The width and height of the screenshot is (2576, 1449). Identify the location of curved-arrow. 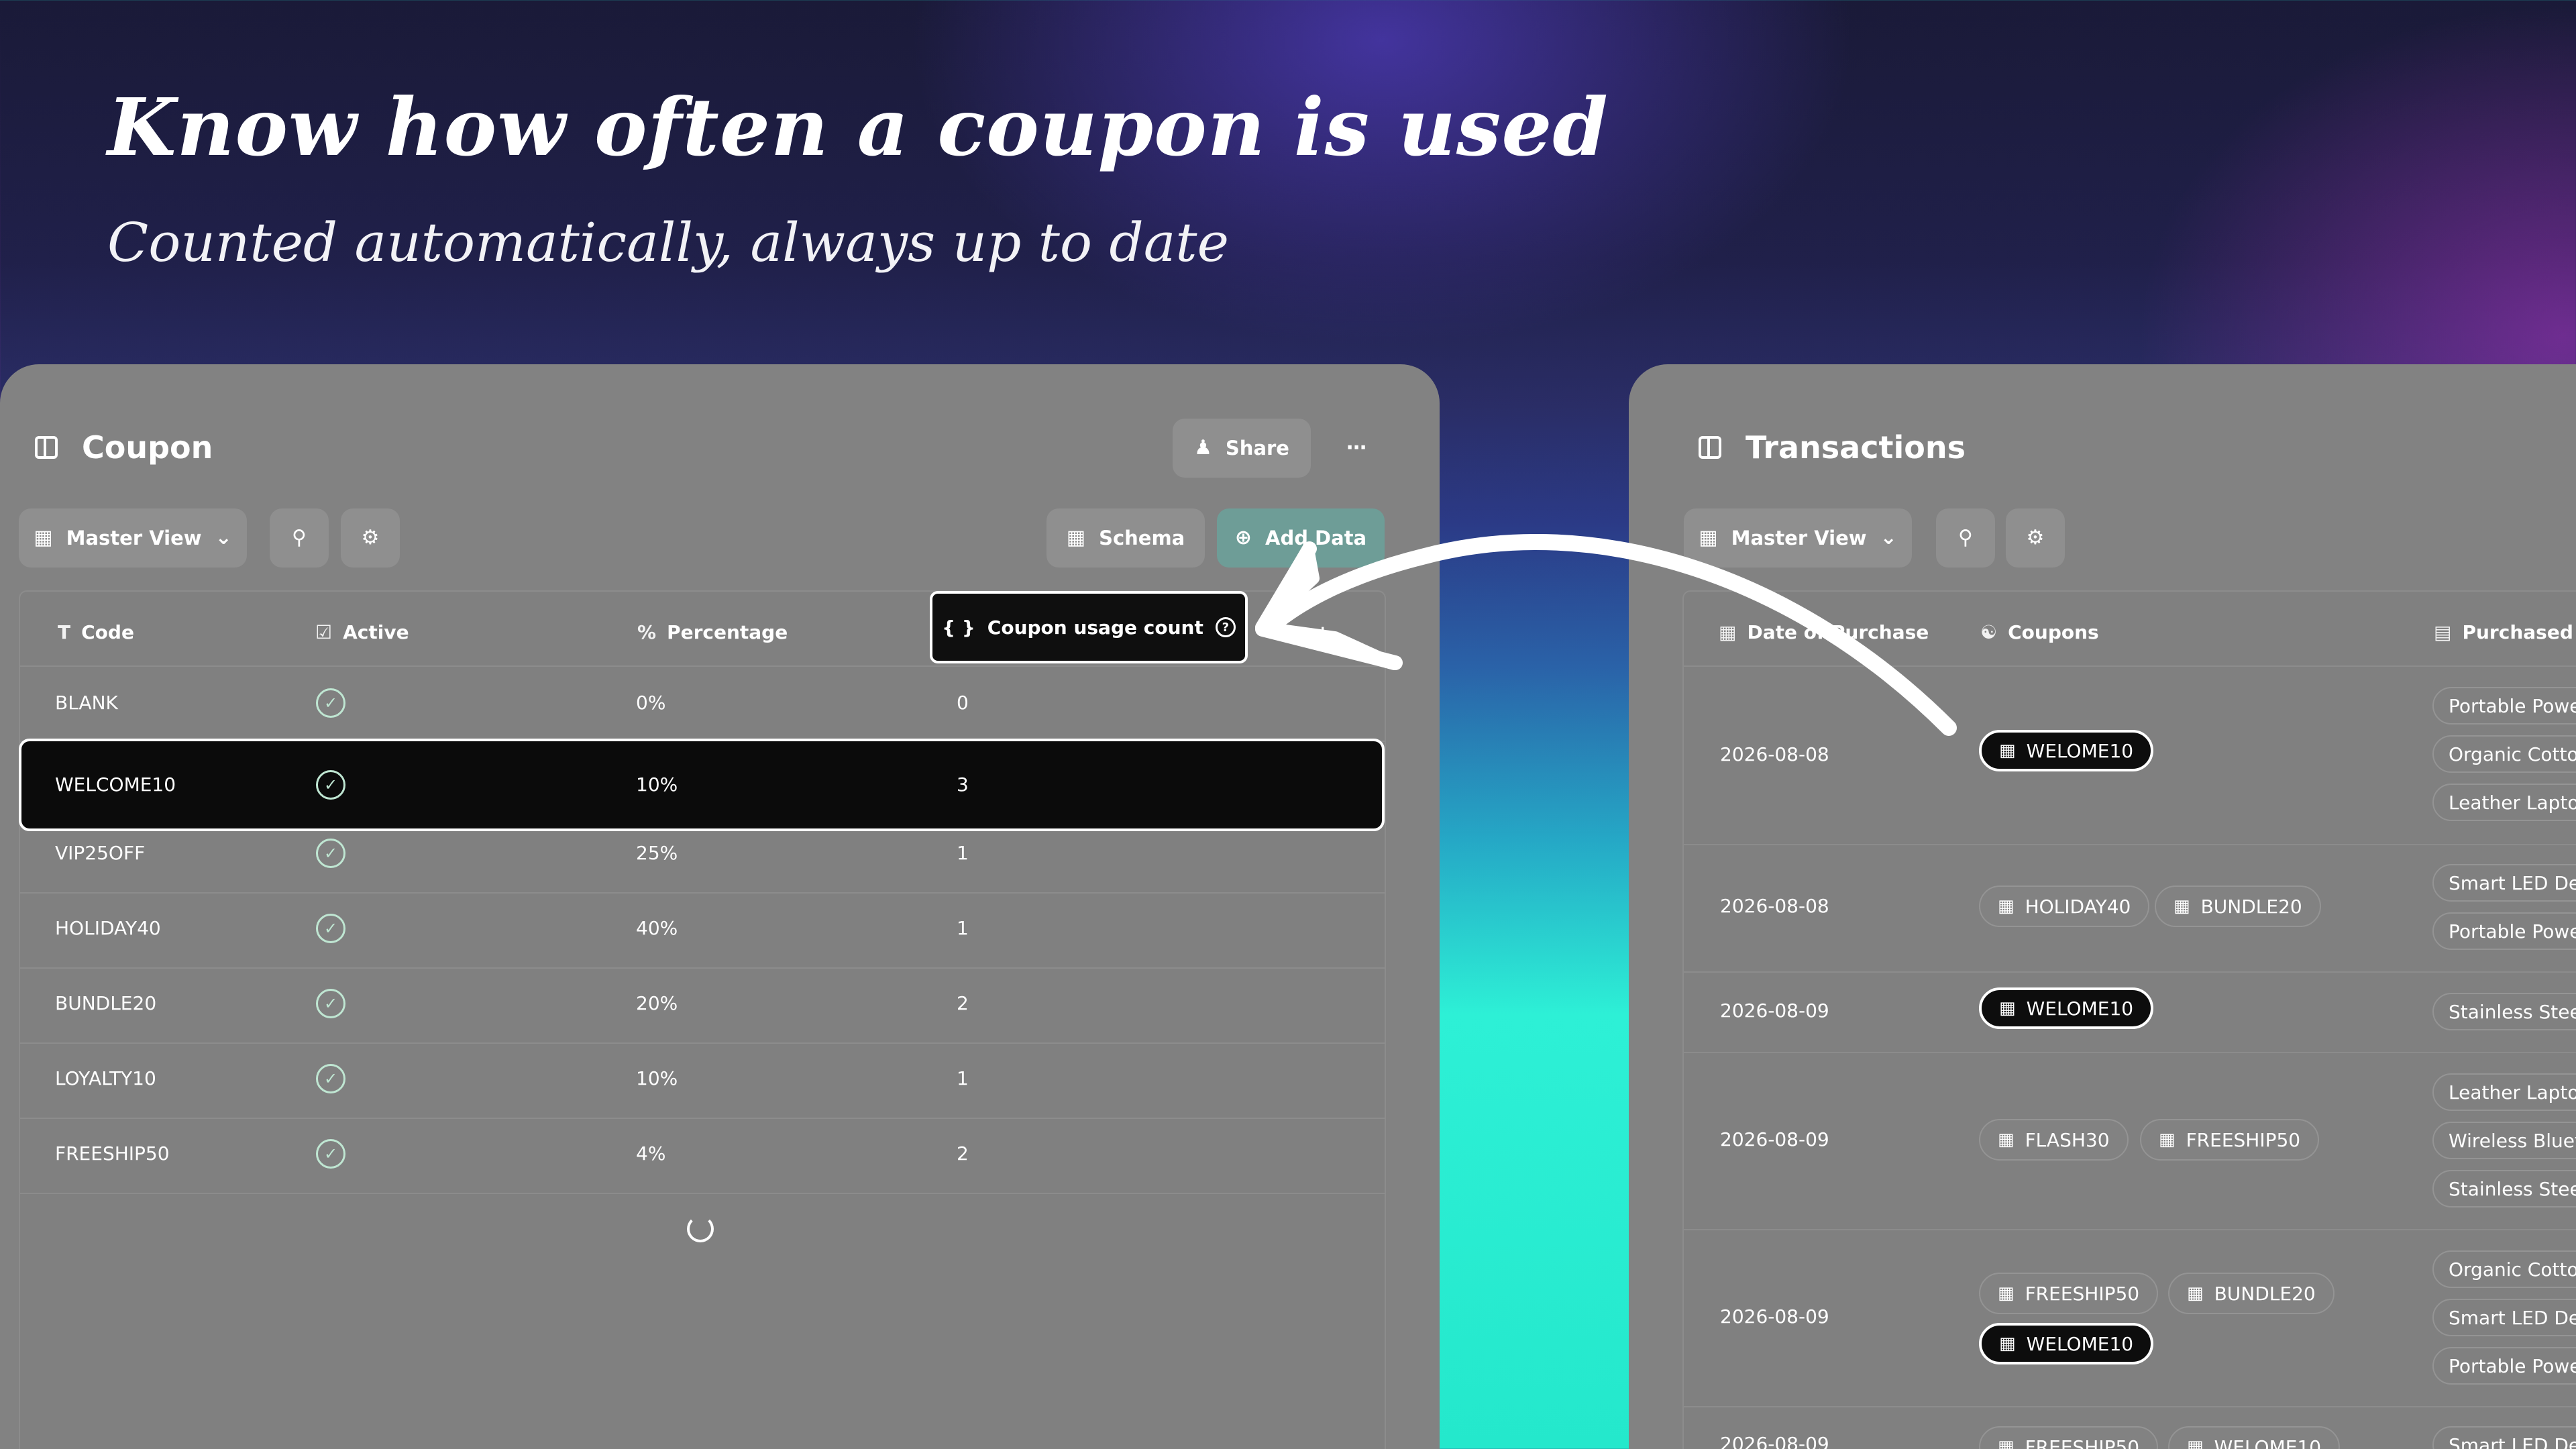
(1606, 635).